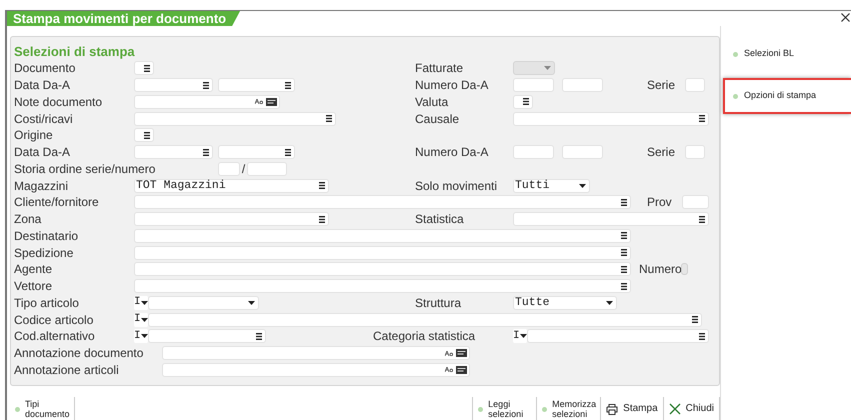 The width and height of the screenshot is (851, 420). I want to click on input-field: TOT Magazzini, so click(231, 185).